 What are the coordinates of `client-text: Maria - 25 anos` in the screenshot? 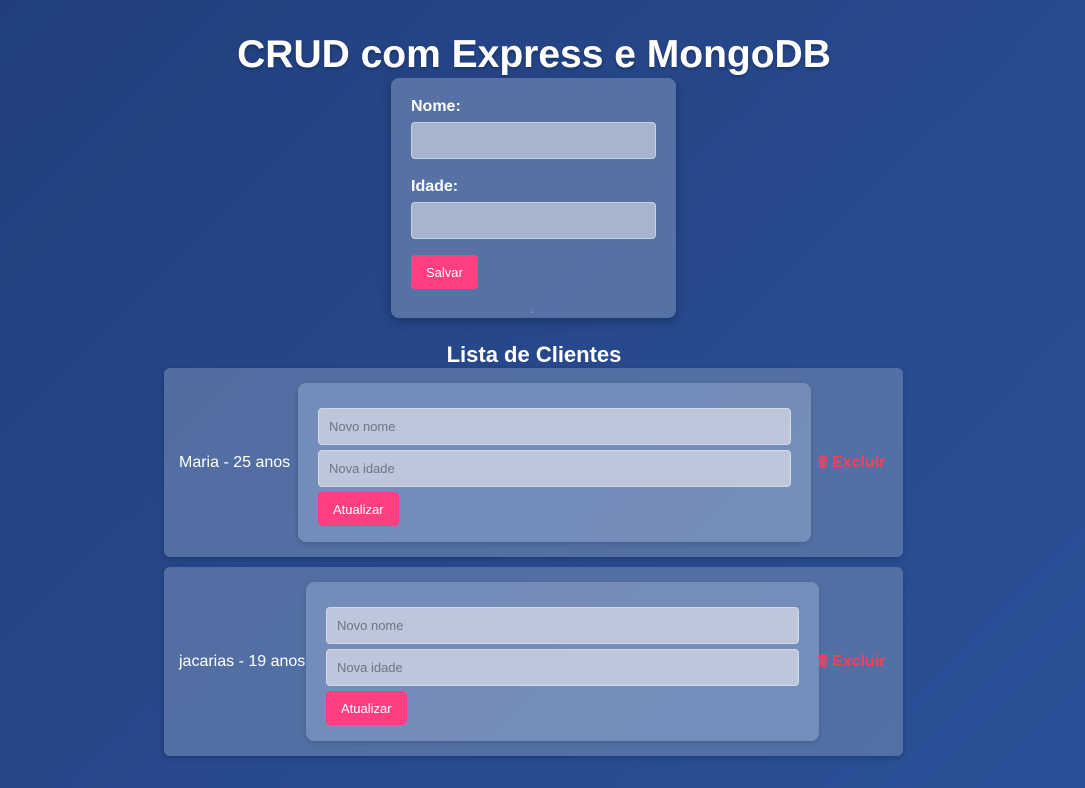 It's located at (235, 462).